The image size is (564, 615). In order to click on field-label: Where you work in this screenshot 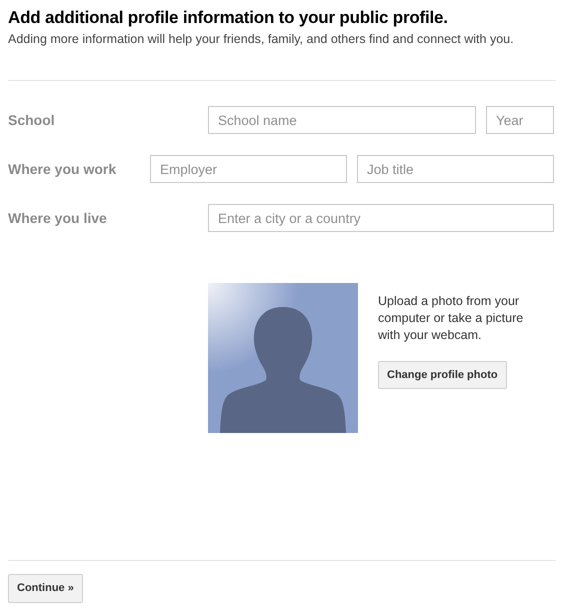, I will do `click(63, 169)`.